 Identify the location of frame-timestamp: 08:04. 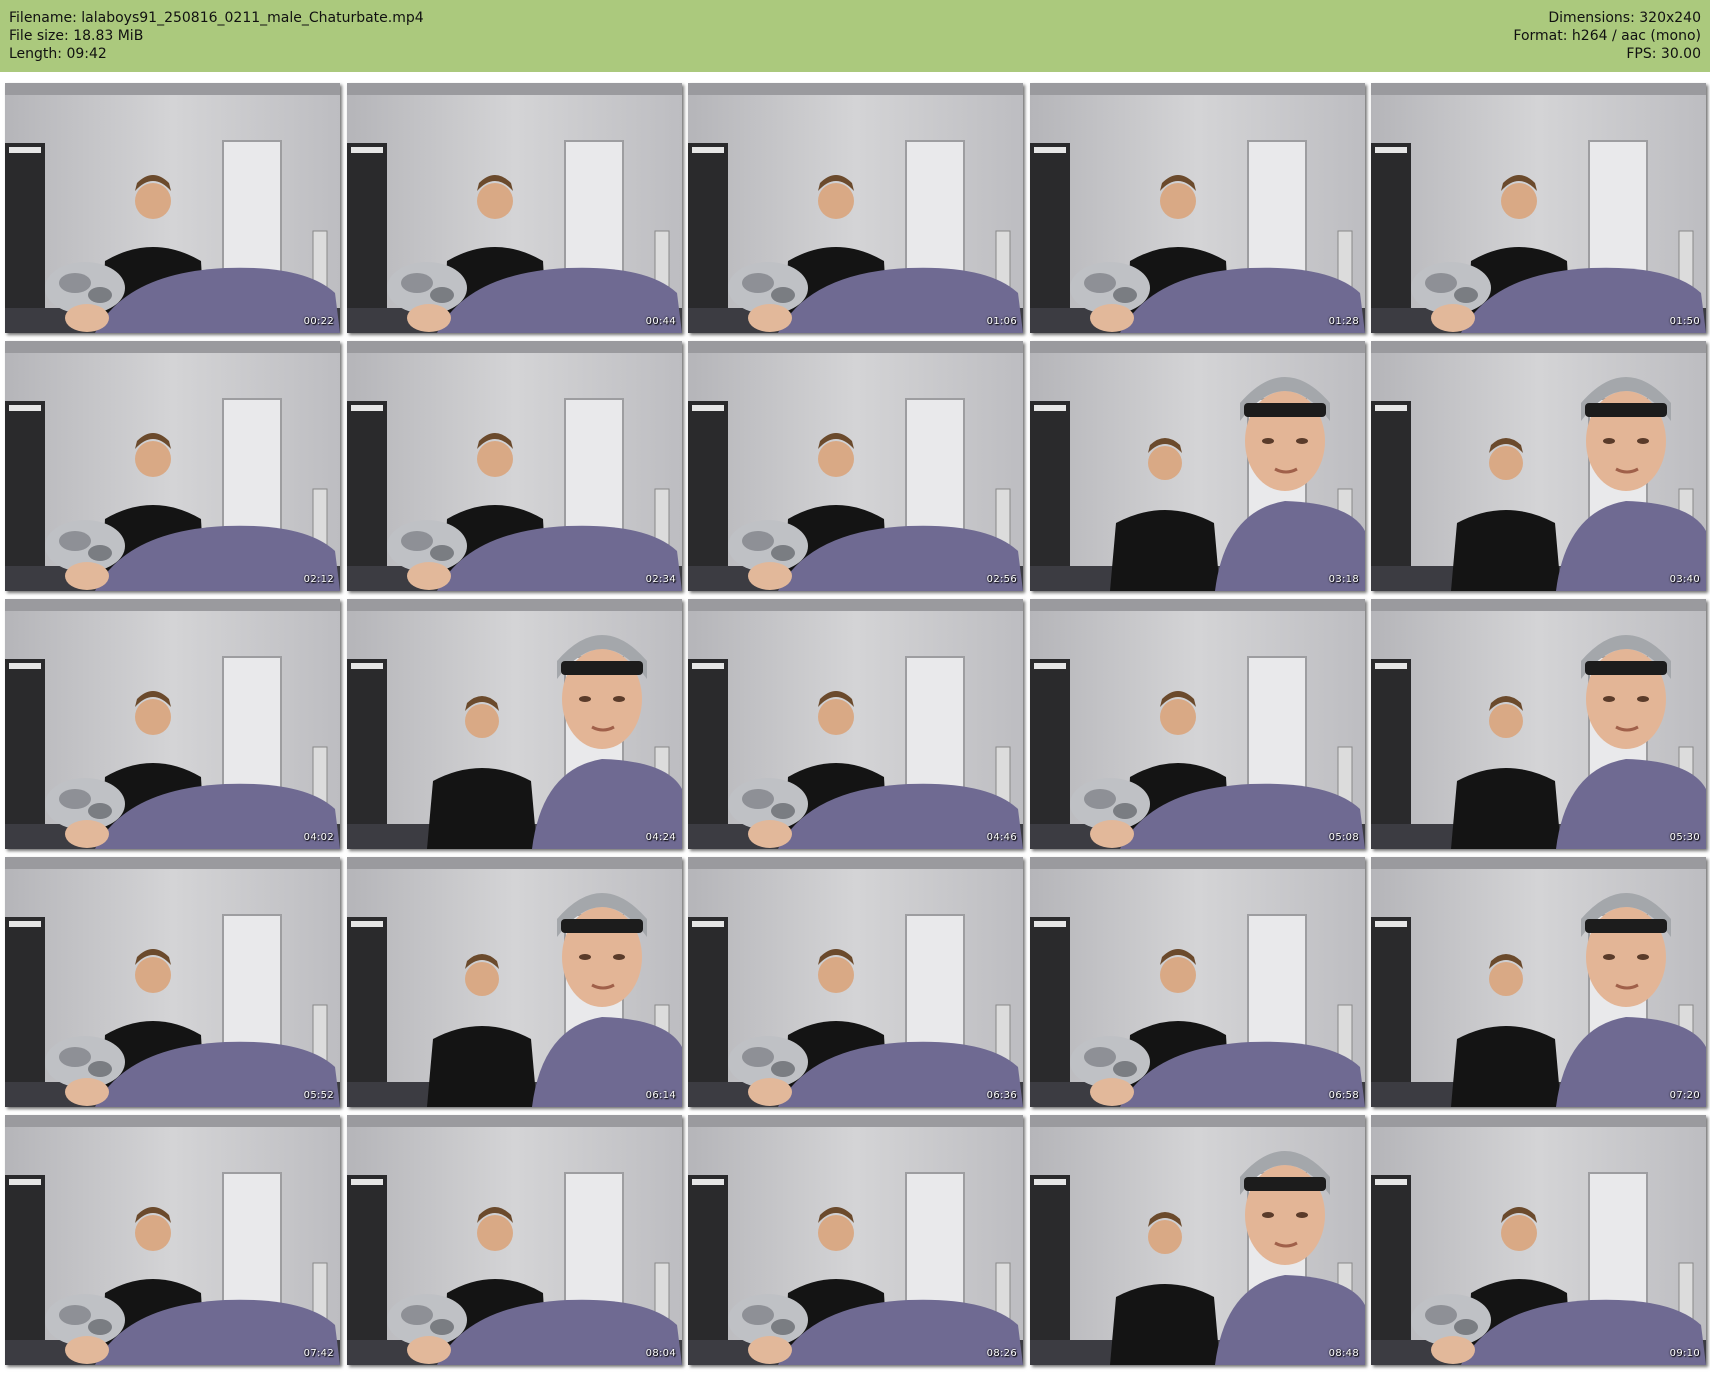
(660, 1353).